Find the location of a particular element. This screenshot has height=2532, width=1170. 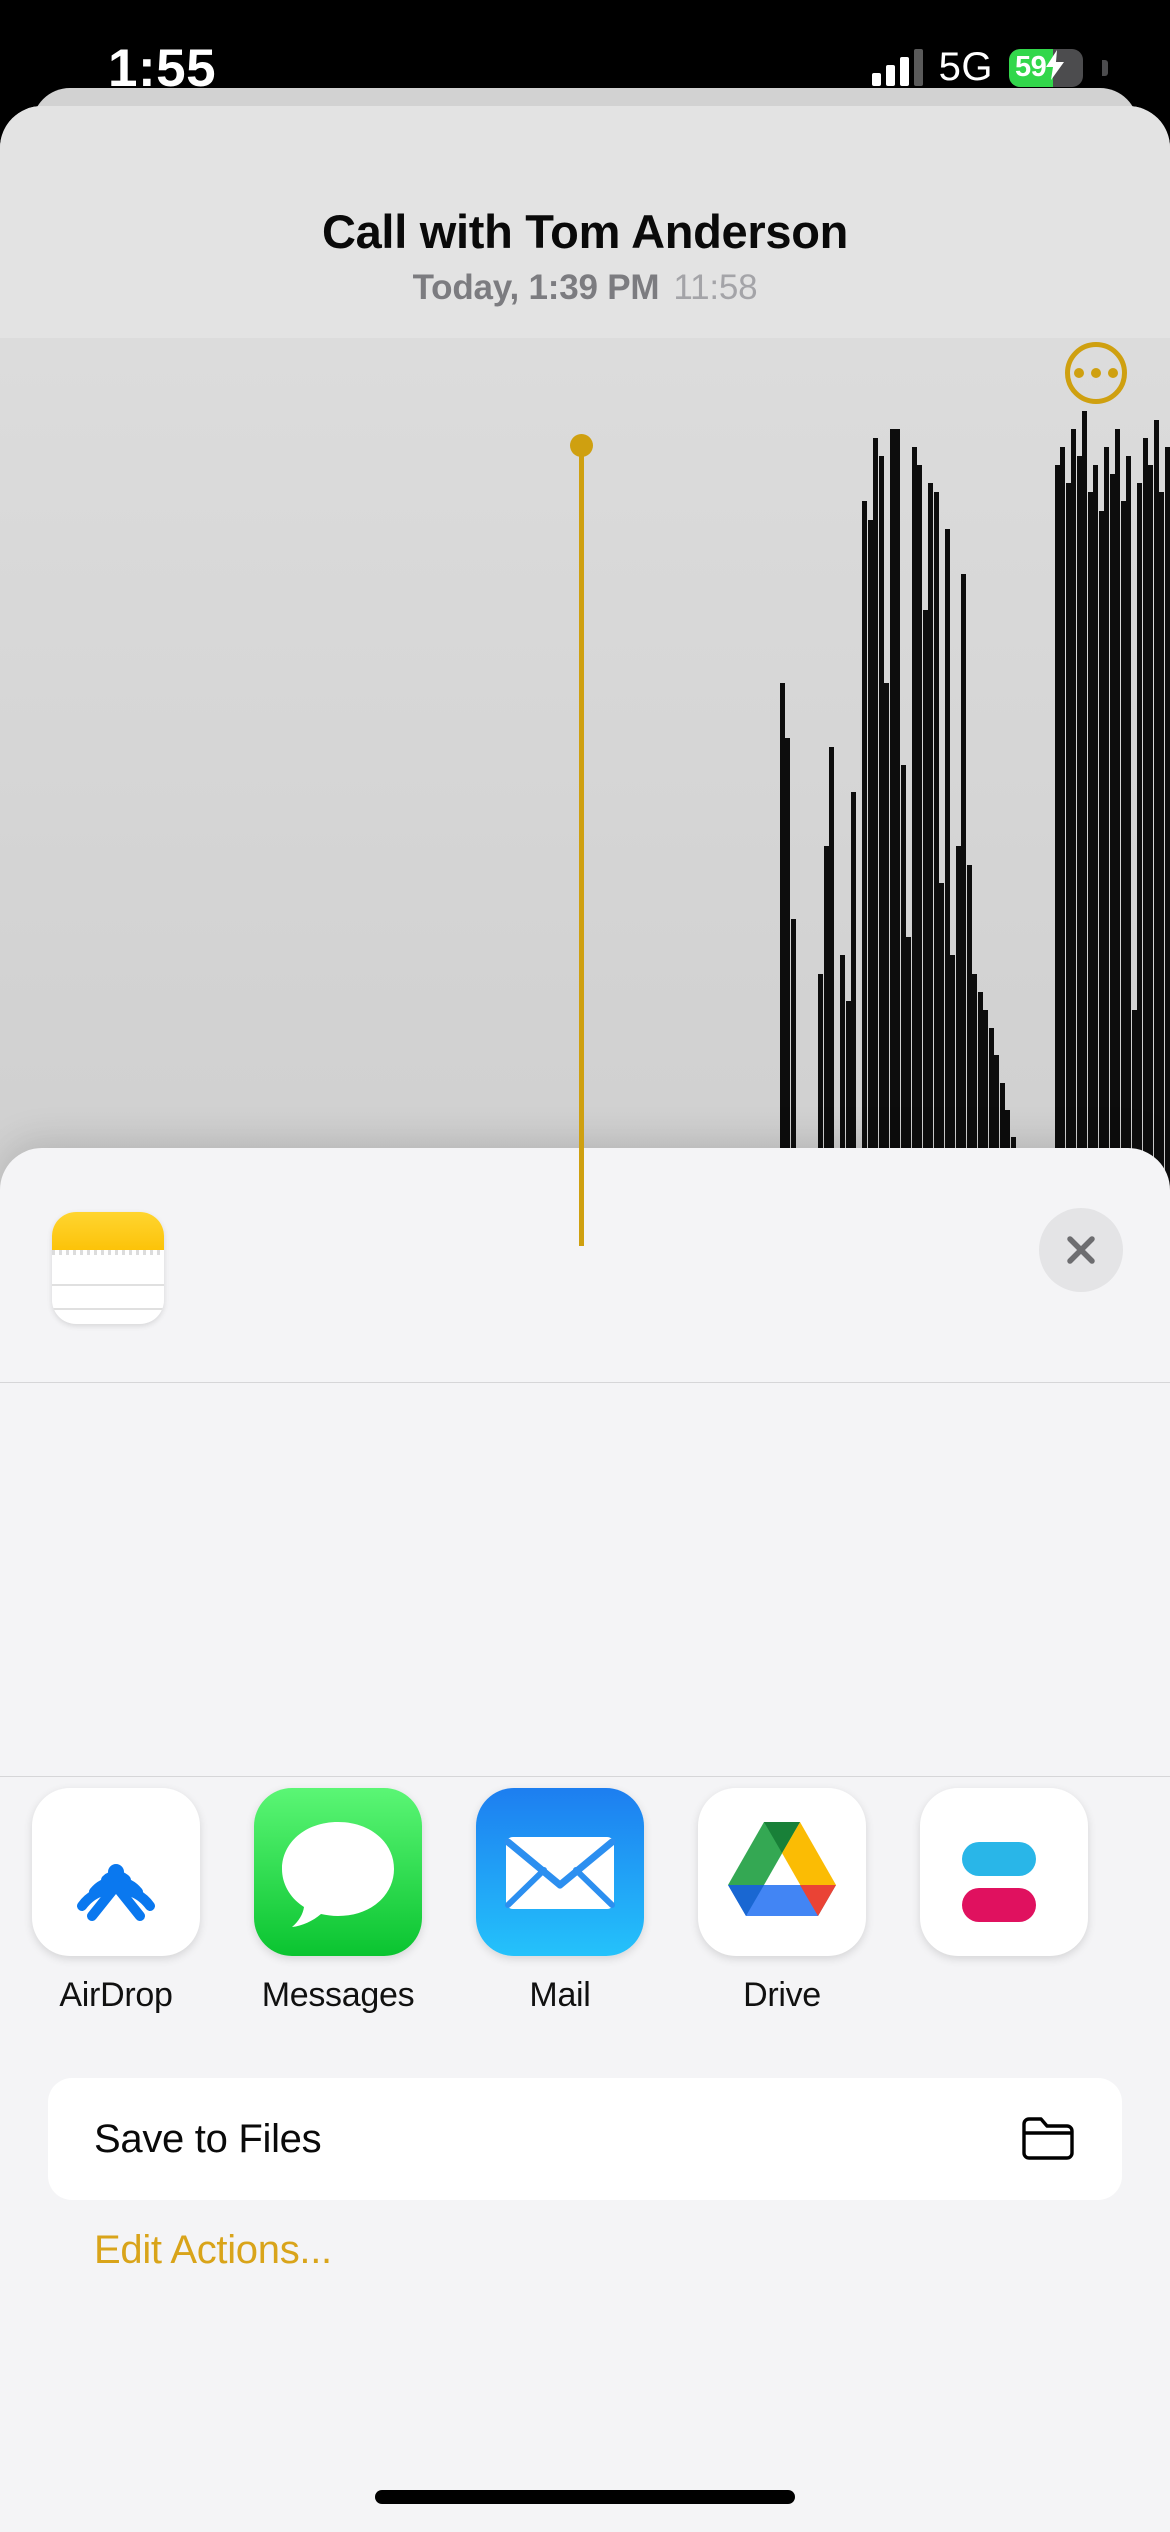

recording-duration: 11:58 is located at coordinates (715, 287).